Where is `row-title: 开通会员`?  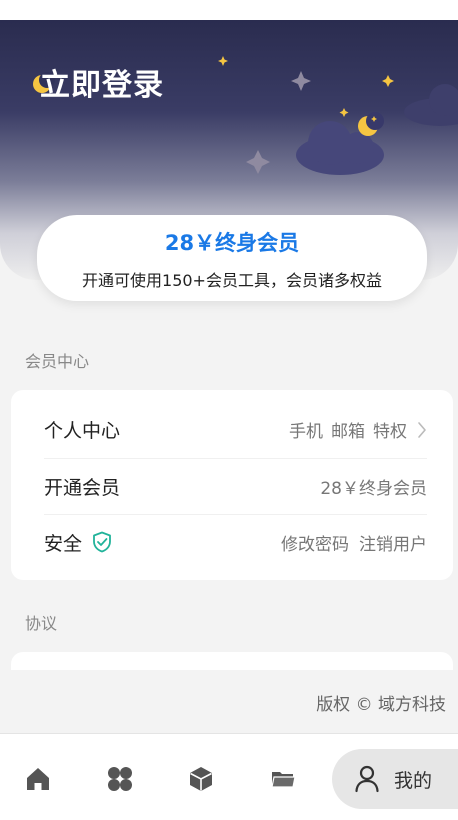
row-title: 开通会员 is located at coordinates (82, 487).